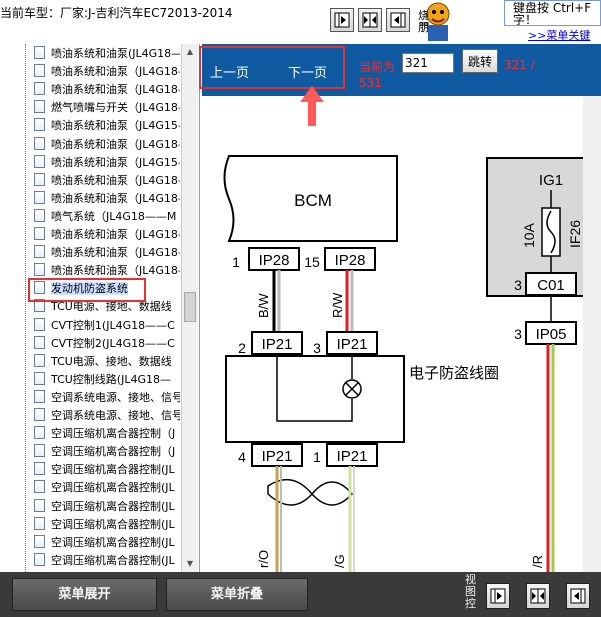  Describe the element at coordinates (115, 126) in the screenshot. I see `tree-item-label: 喷油系统和油泵（JL4G15—` at that location.